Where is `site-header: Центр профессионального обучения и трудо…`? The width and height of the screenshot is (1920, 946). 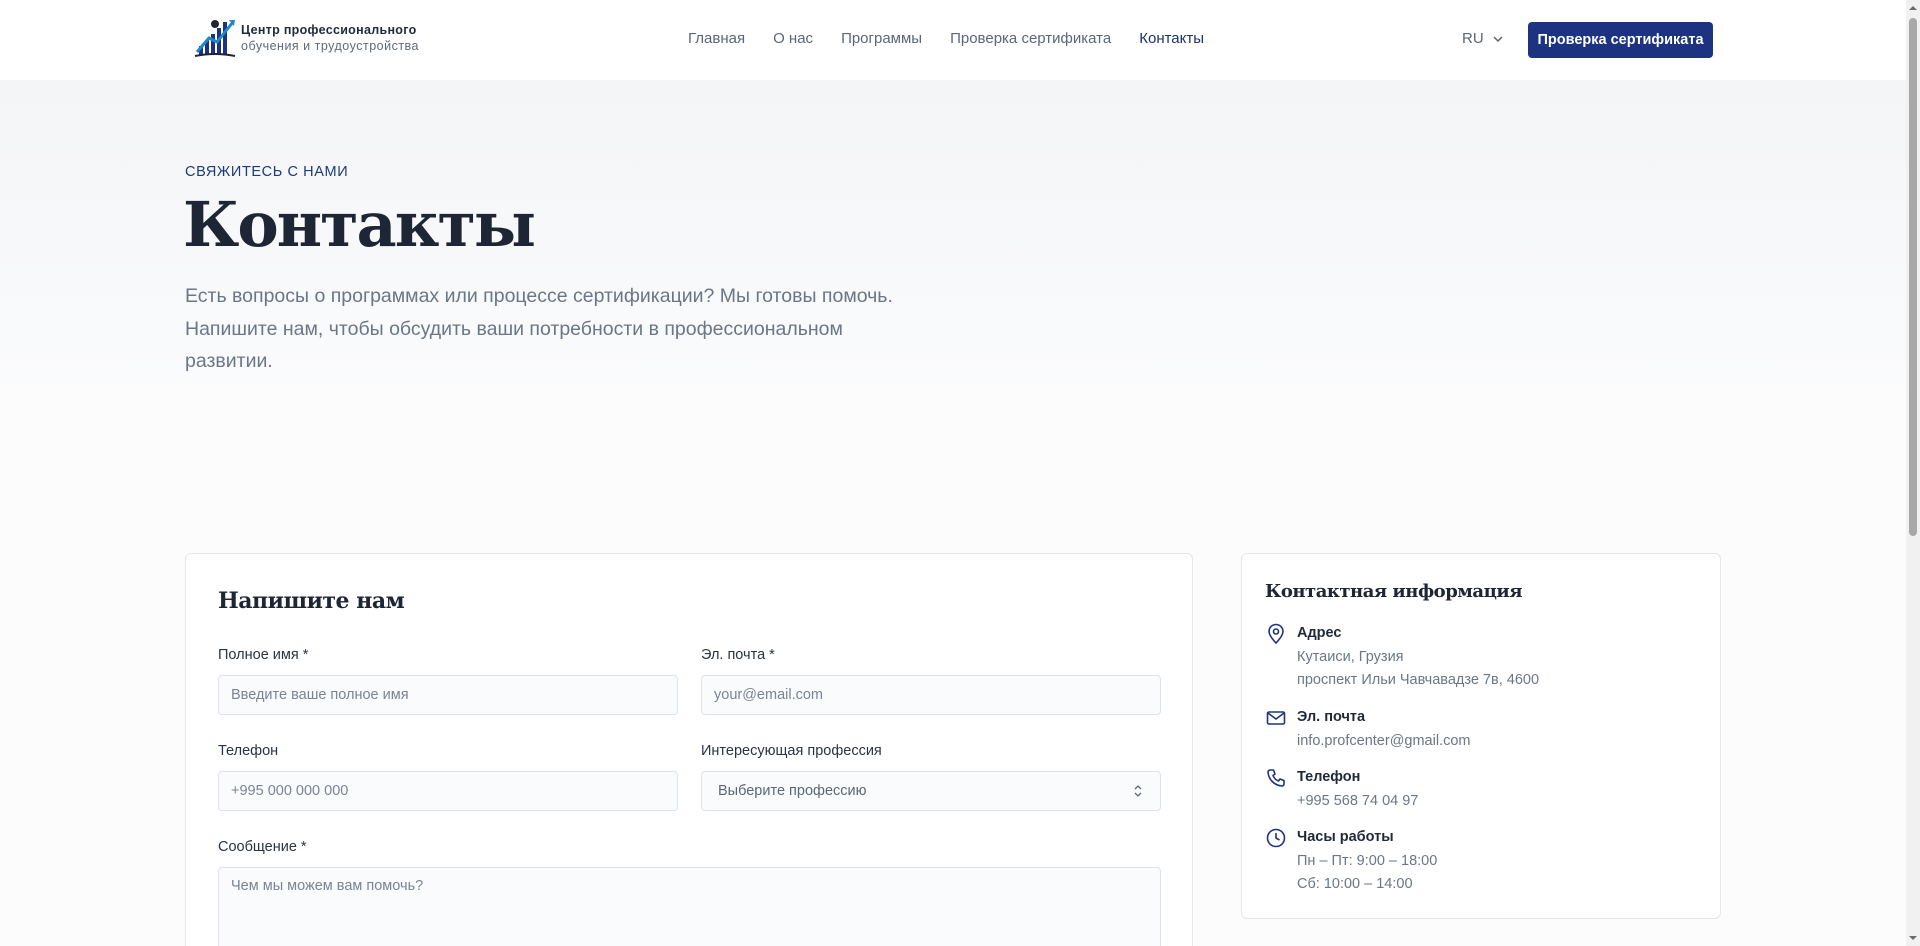
site-header: Центр профессионального обучения и трудо… is located at coordinates (953, 40).